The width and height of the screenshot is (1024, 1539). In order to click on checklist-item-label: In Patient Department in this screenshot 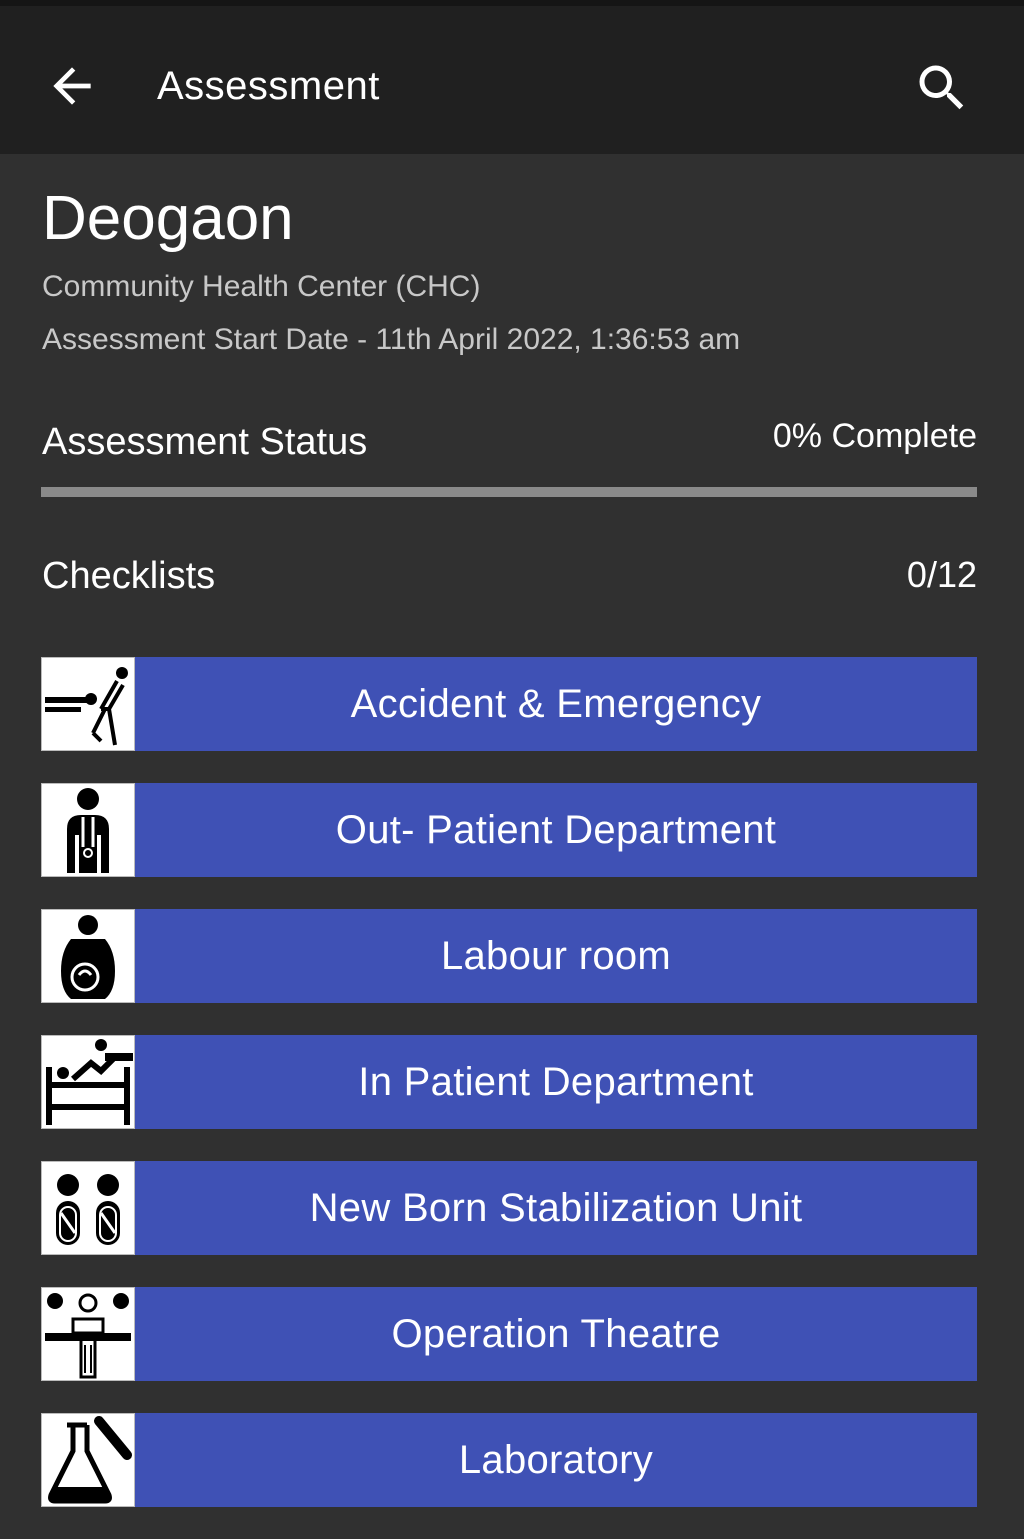, I will do `click(556, 1082)`.